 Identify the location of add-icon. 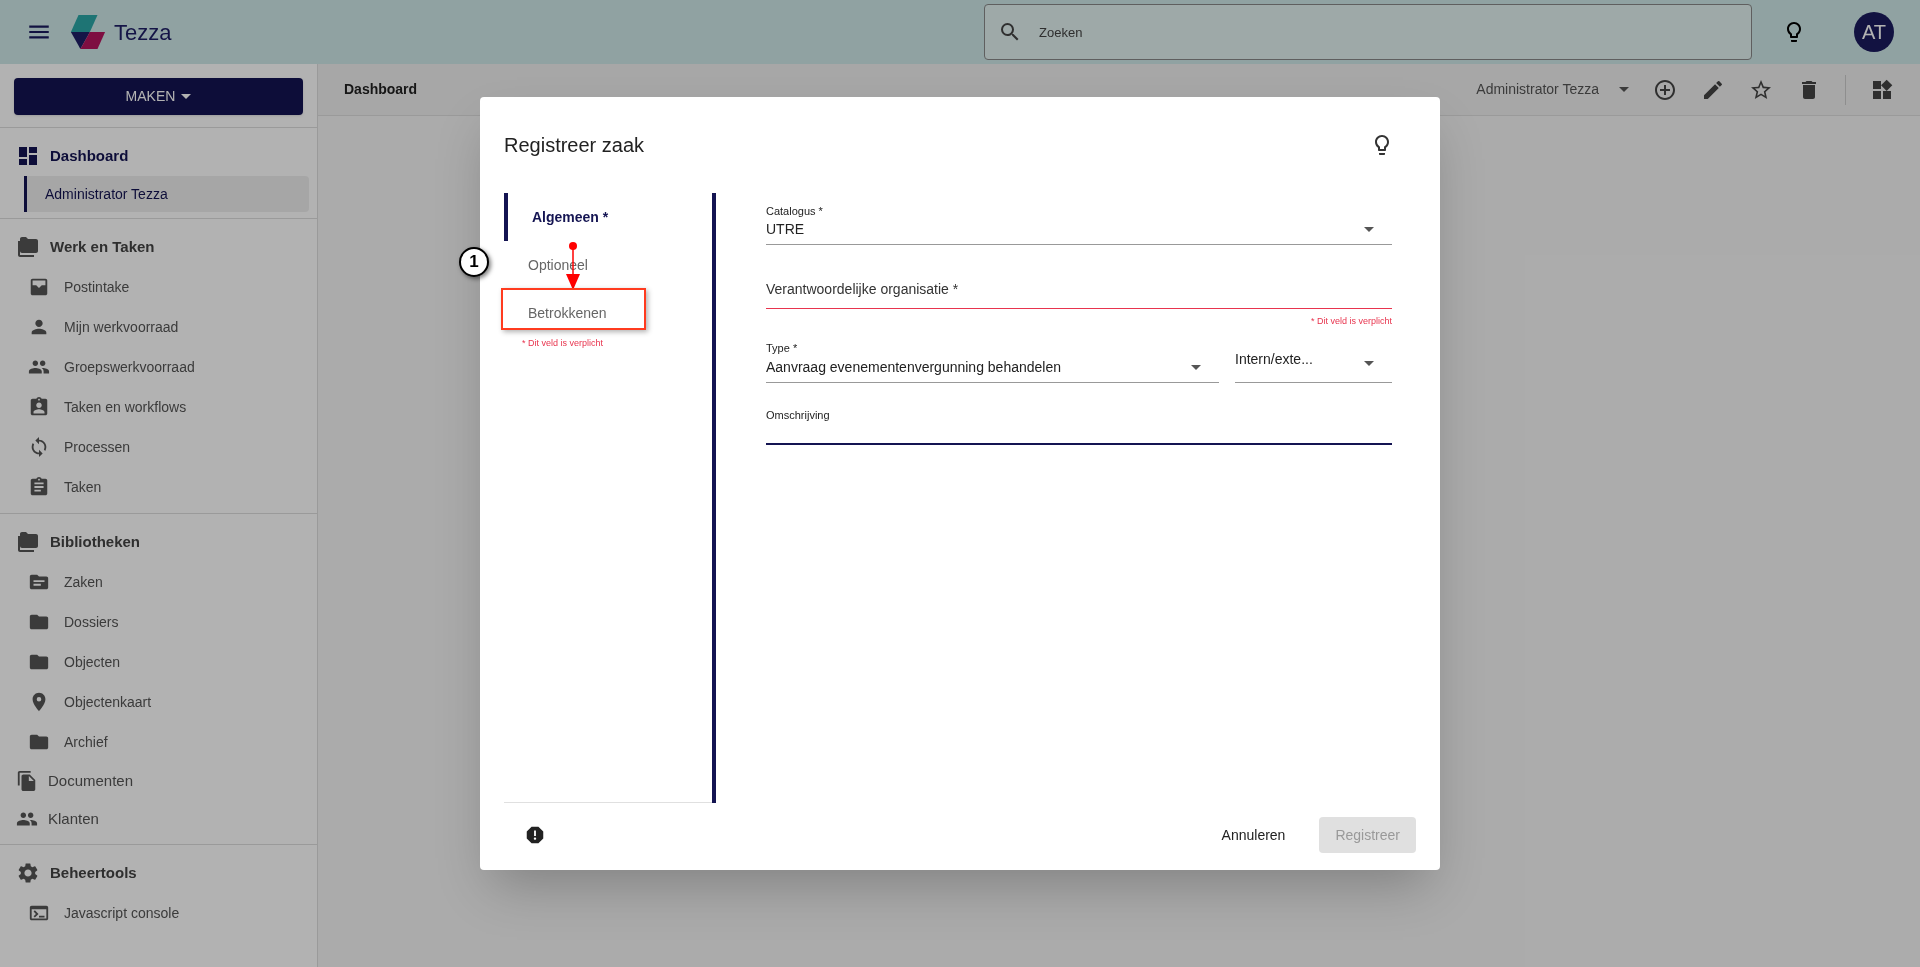
(1665, 89).